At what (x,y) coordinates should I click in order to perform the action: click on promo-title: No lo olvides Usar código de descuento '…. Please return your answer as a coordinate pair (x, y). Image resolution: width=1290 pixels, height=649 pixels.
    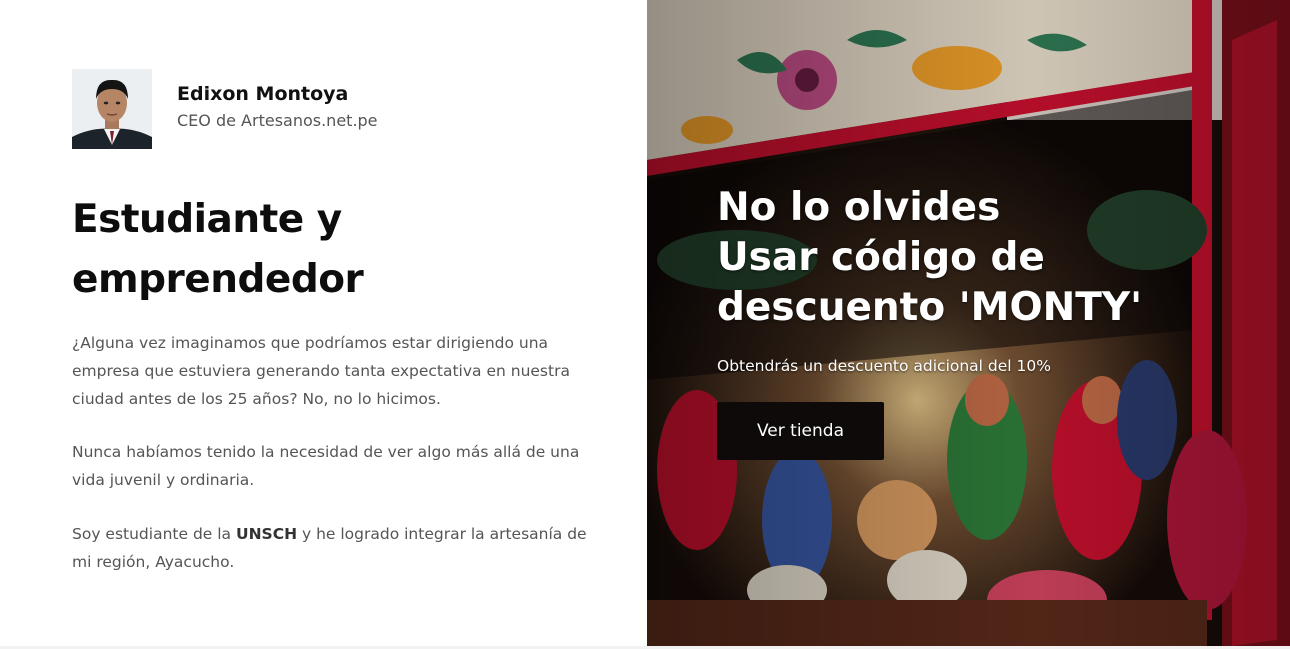
    Looking at the image, I should click on (997, 258).